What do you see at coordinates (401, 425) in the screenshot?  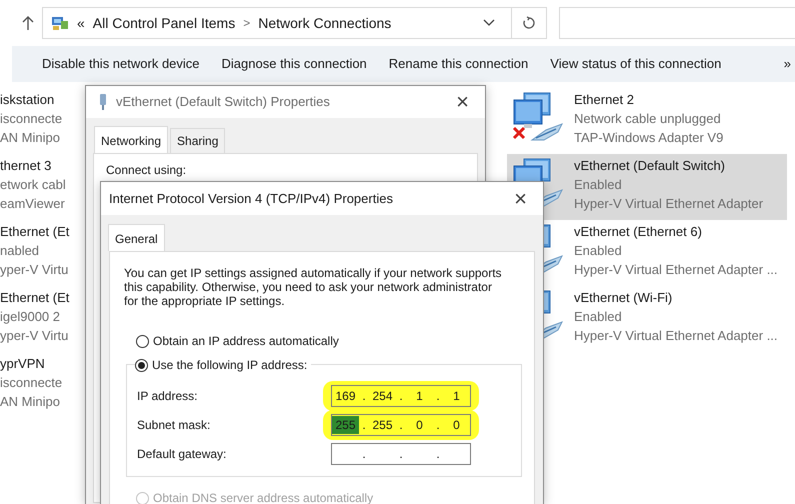 I see `ip-address-field: 255 . 255 . 0 . 0` at bounding box center [401, 425].